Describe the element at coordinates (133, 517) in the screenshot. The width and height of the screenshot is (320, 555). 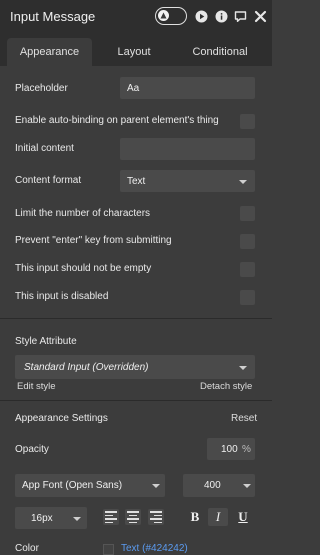
I see `align-center-icon` at that location.